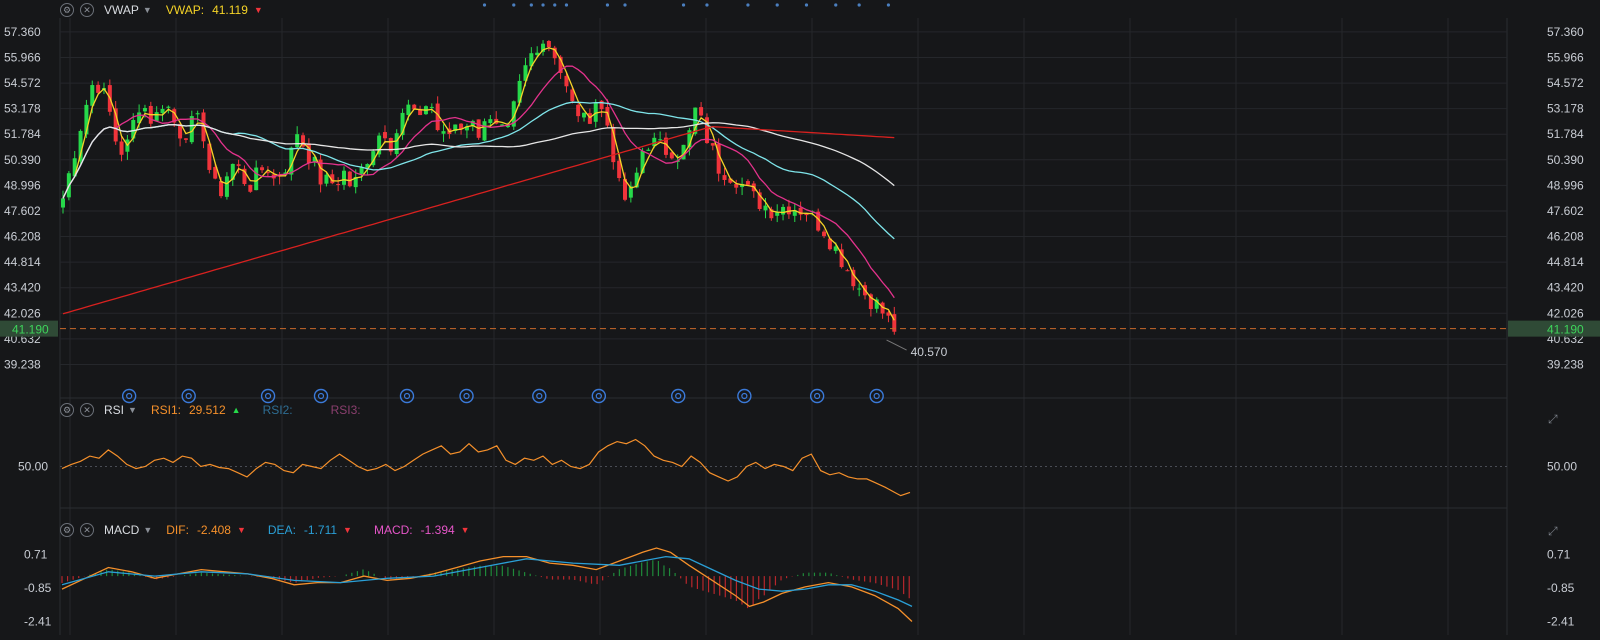 The image size is (1600, 640). What do you see at coordinates (230, 10) in the screenshot?
I see `vwap-value: 41.119` at bounding box center [230, 10].